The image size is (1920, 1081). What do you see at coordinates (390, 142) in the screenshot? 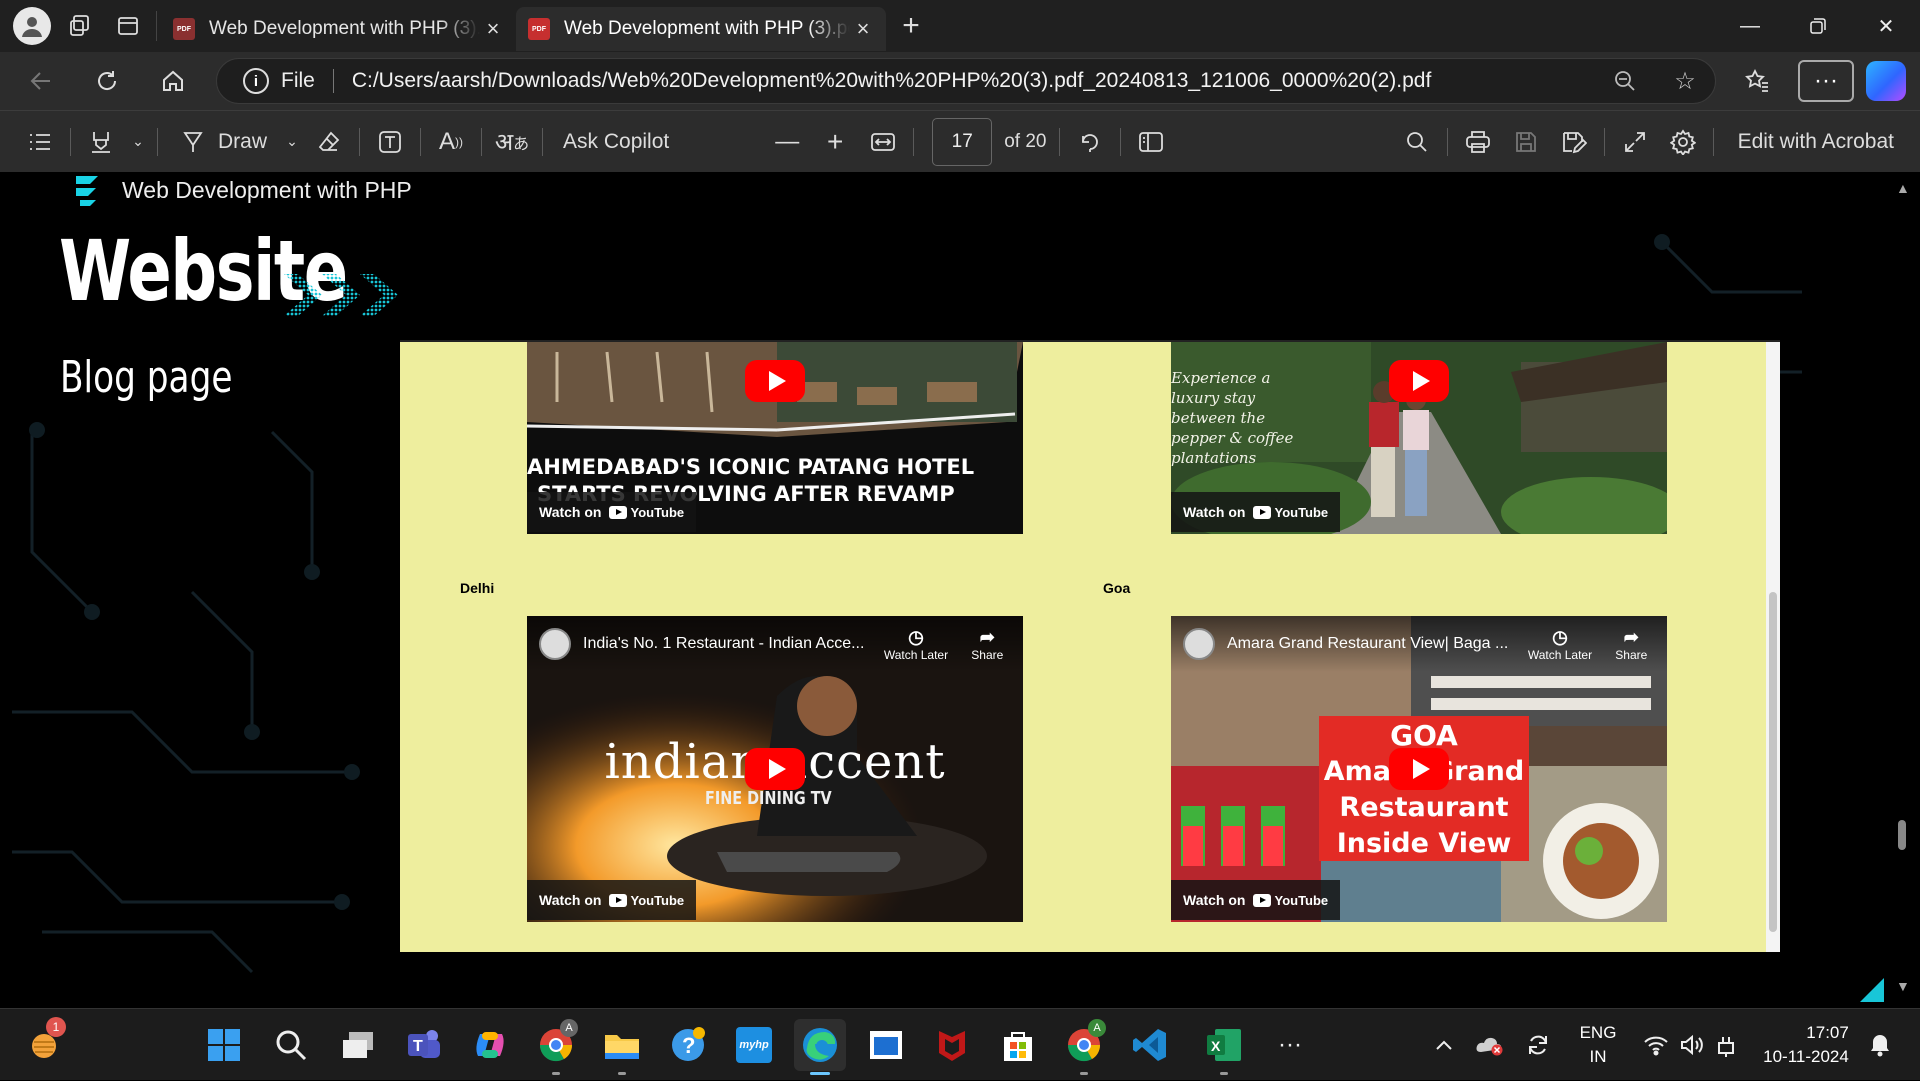
I see `add-text-icon` at bounding box center [390, 142].